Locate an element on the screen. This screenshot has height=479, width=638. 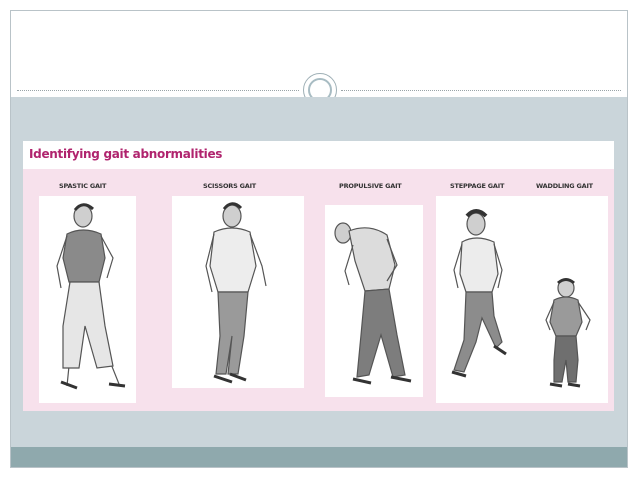
photo-scissors-gait is located at coordinates (238, 292).